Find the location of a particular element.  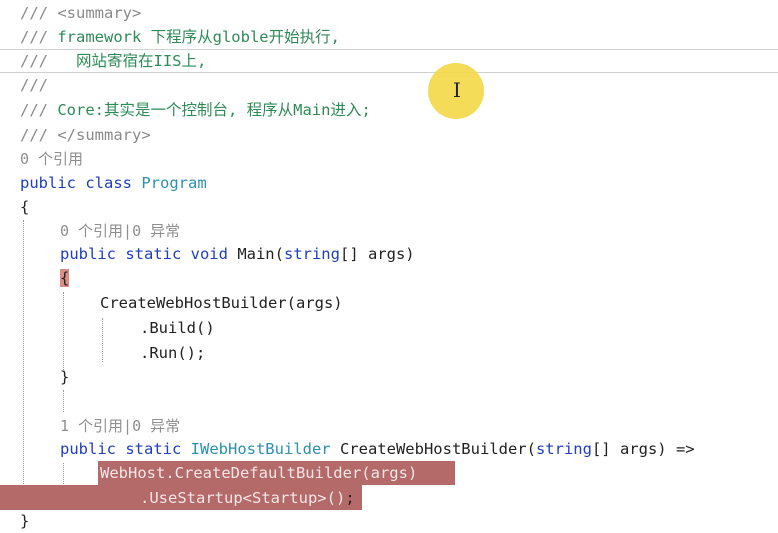

method-name: Main( is located at coordinates (260, 254).